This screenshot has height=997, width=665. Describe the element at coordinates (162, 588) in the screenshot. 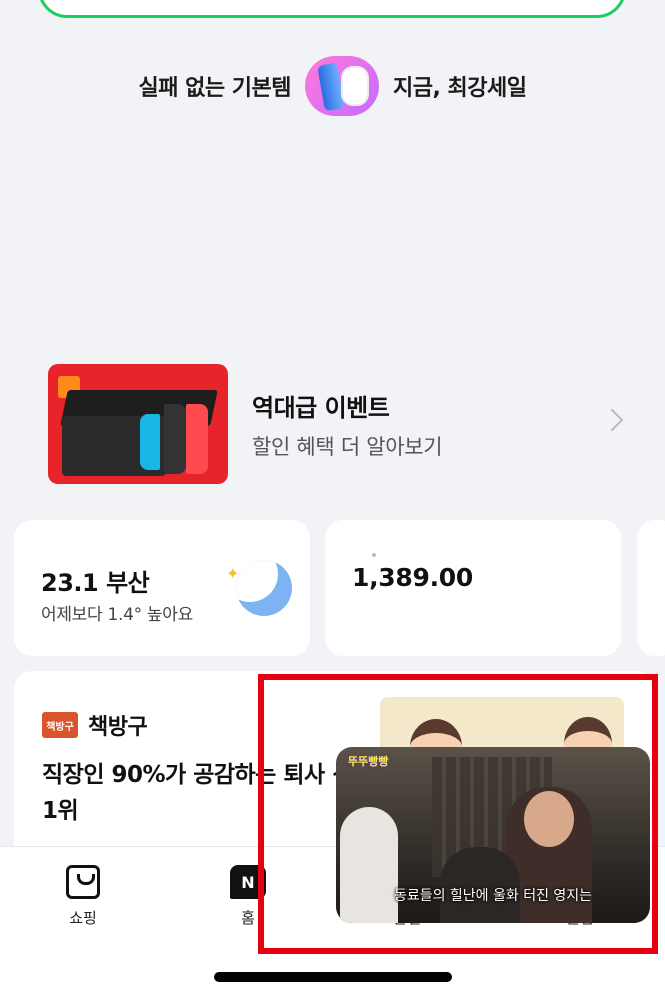

I see `weather-widget: 23.1 부산 어제보다 1.4° 높아요` at that location.